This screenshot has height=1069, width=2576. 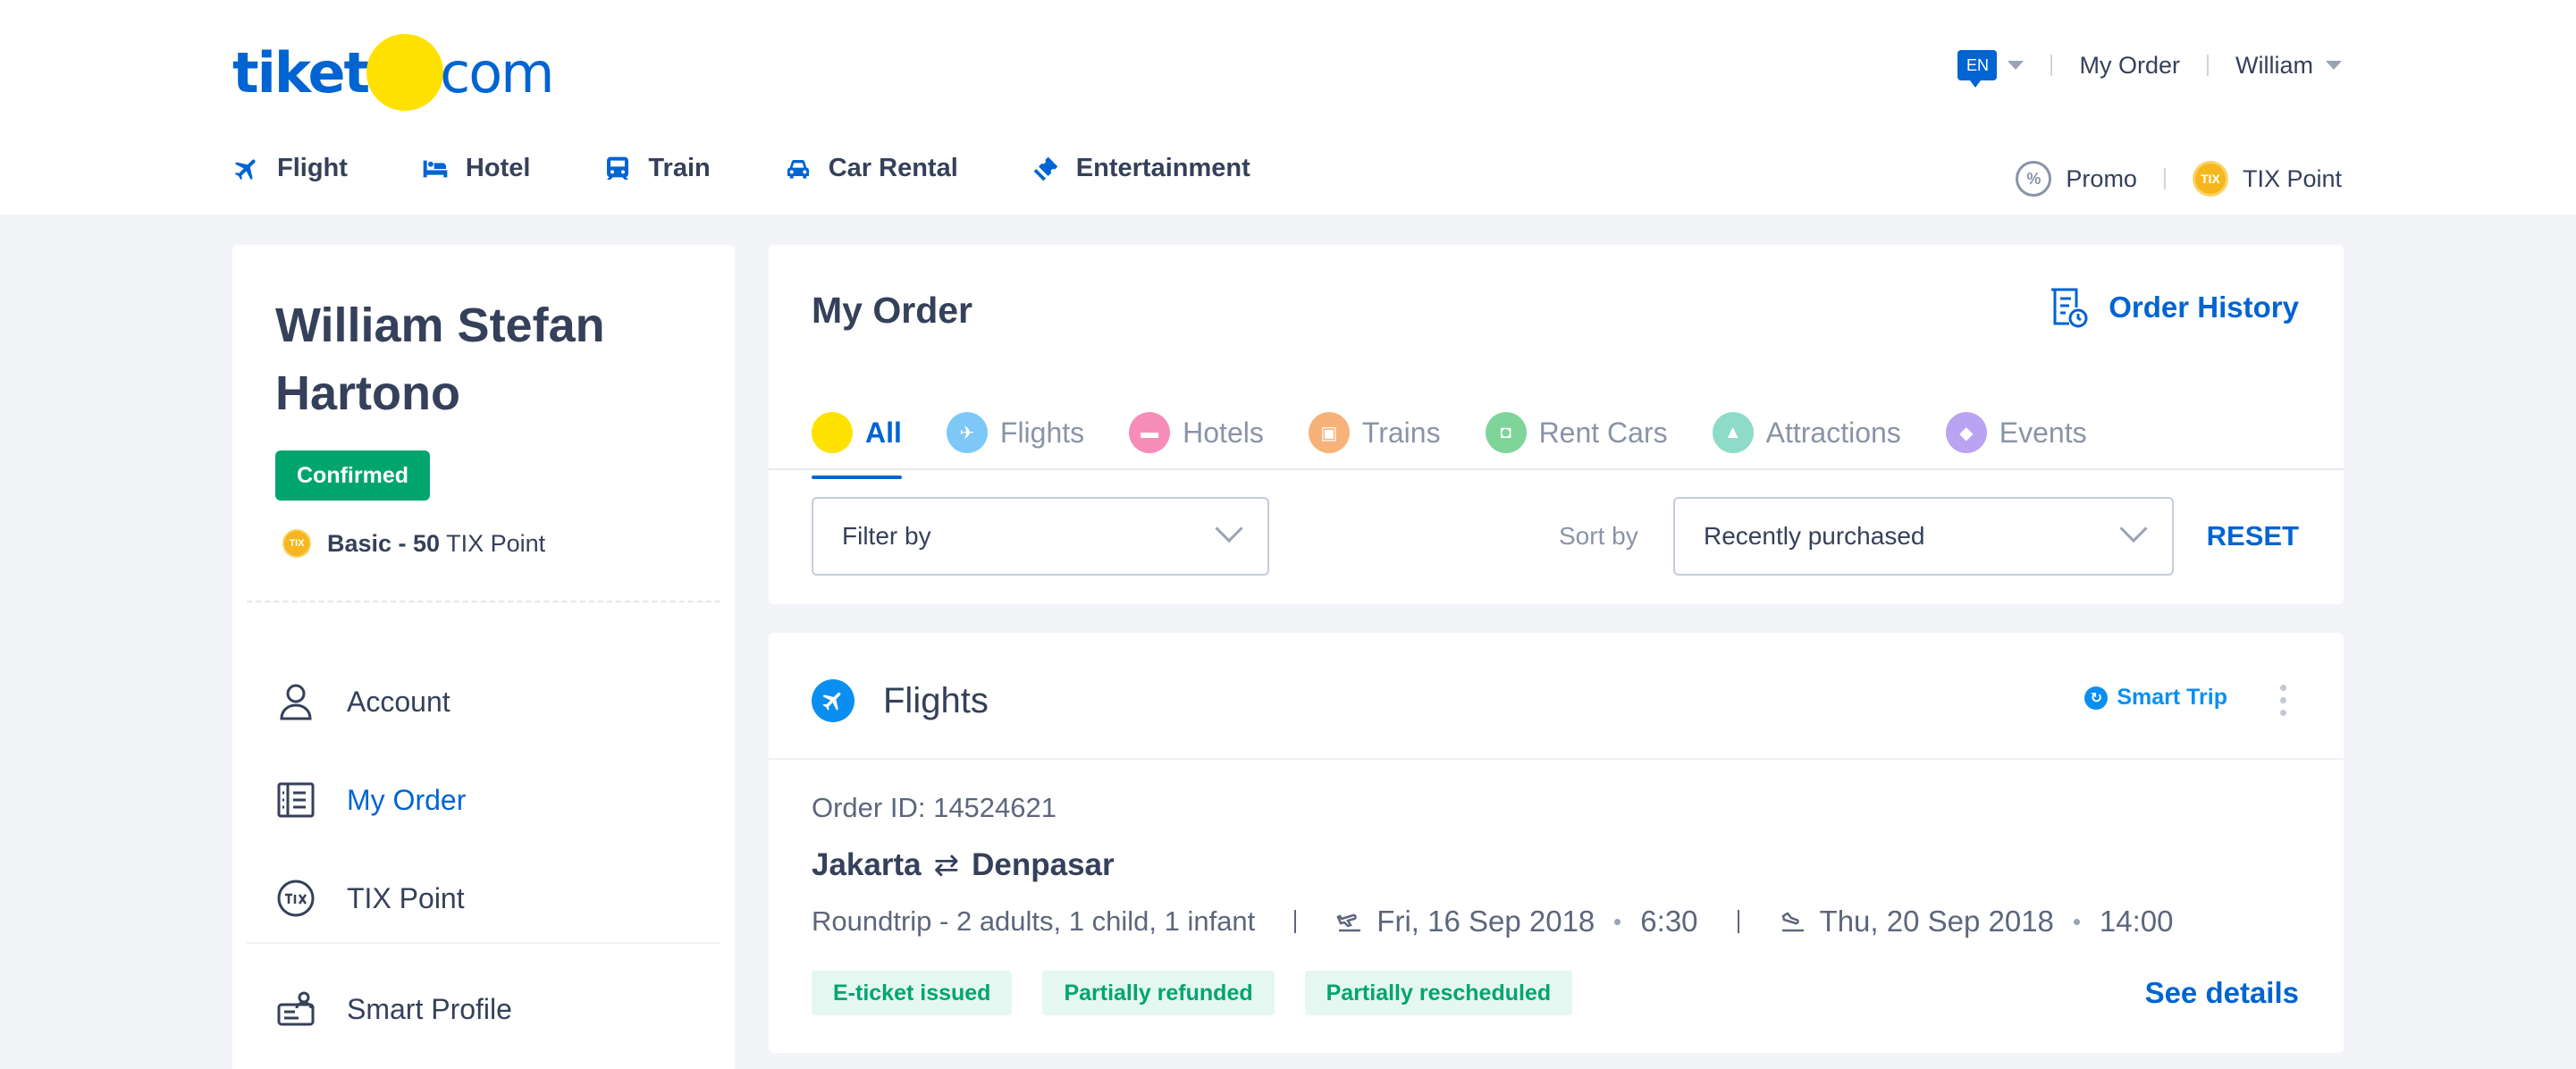 I want to click on smart-profile-icon, so click(x=296, y=1010).